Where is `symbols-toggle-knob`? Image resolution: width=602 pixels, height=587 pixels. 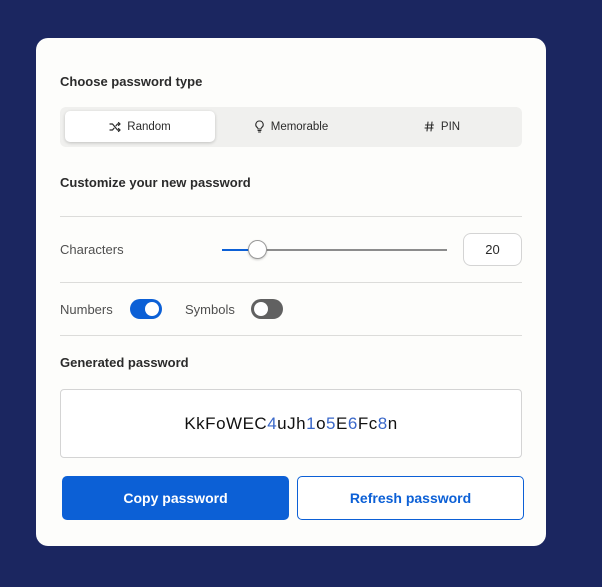
symbols-toggle-knob is located at coordinates (261, 309).